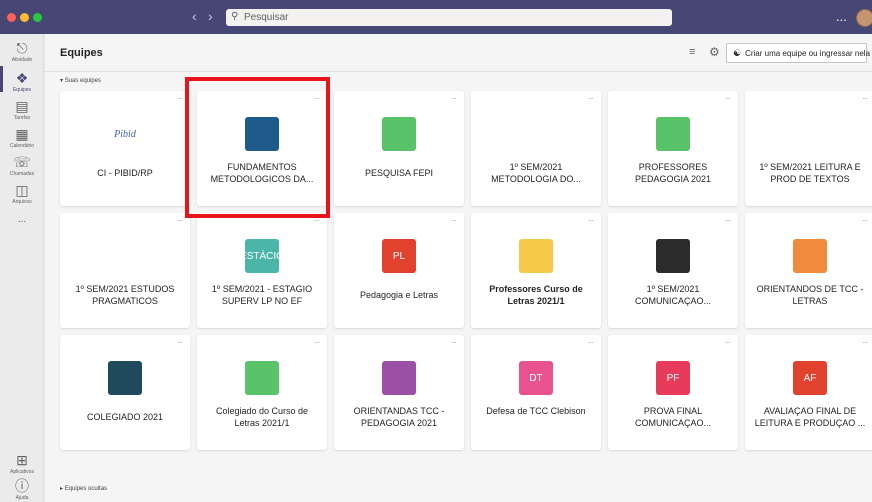 The image size is (872, 502). I want to click on team-card: ··· 1º SEM/2021 LEITURA E PROD DE TEXTOS, so click(808, 148).